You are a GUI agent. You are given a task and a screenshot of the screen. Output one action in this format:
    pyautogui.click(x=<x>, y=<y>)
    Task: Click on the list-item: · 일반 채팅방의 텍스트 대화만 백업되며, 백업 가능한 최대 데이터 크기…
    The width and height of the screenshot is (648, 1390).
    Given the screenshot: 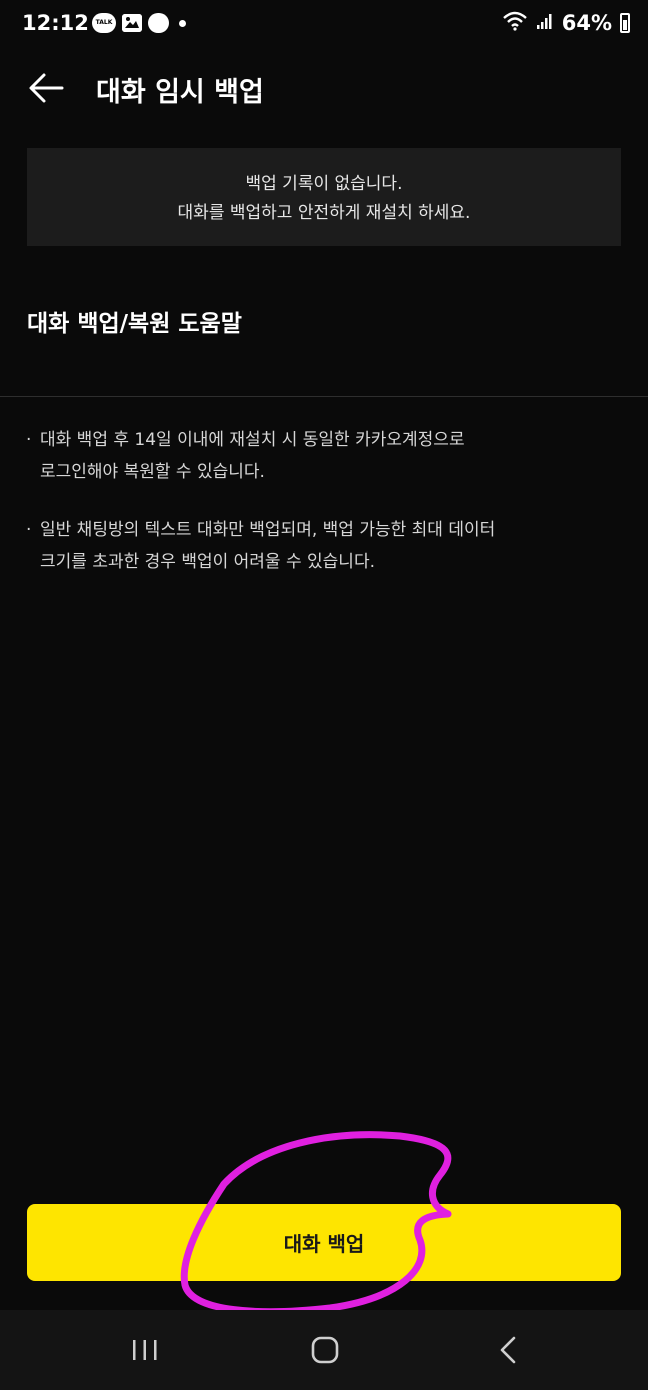 What is the action you would take?
    pyautogui.click(x=316, y=546)
    